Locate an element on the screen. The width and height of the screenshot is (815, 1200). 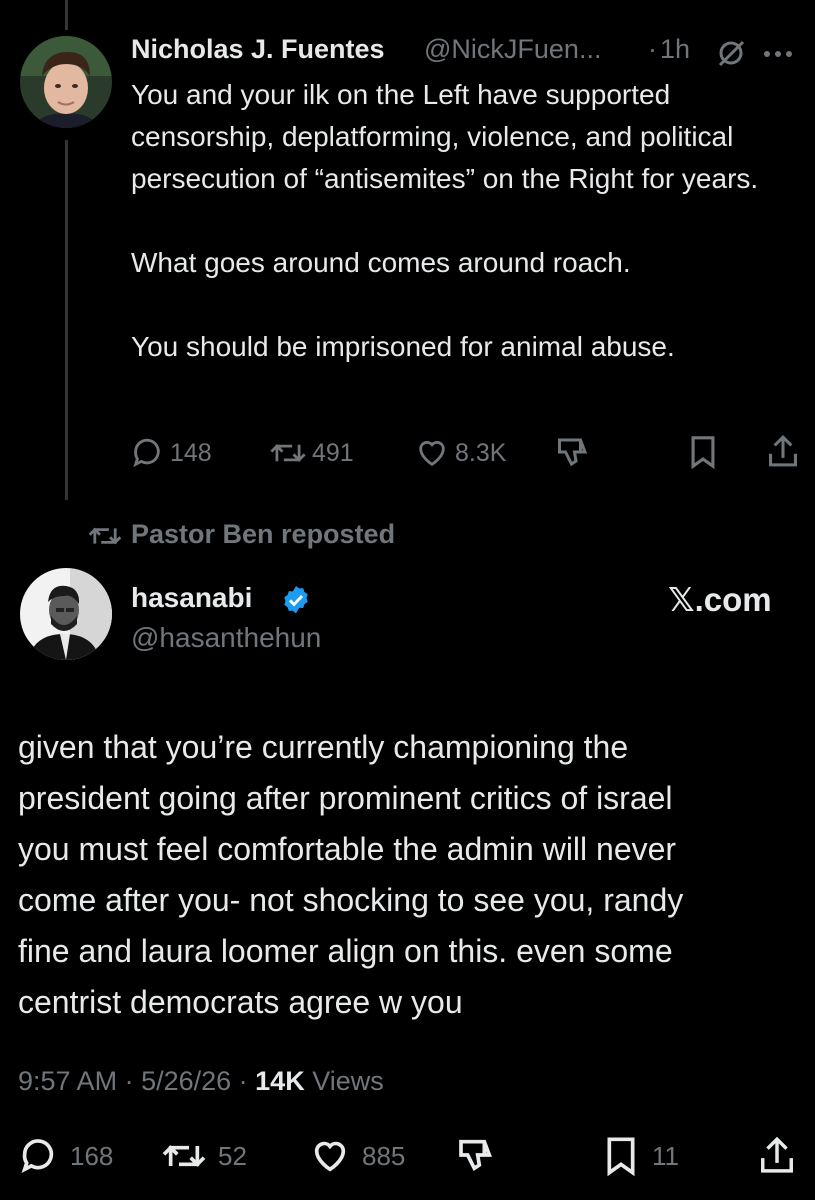
repost-banner-text: Pastor Ben reposted is located at coordinates (263, 534).